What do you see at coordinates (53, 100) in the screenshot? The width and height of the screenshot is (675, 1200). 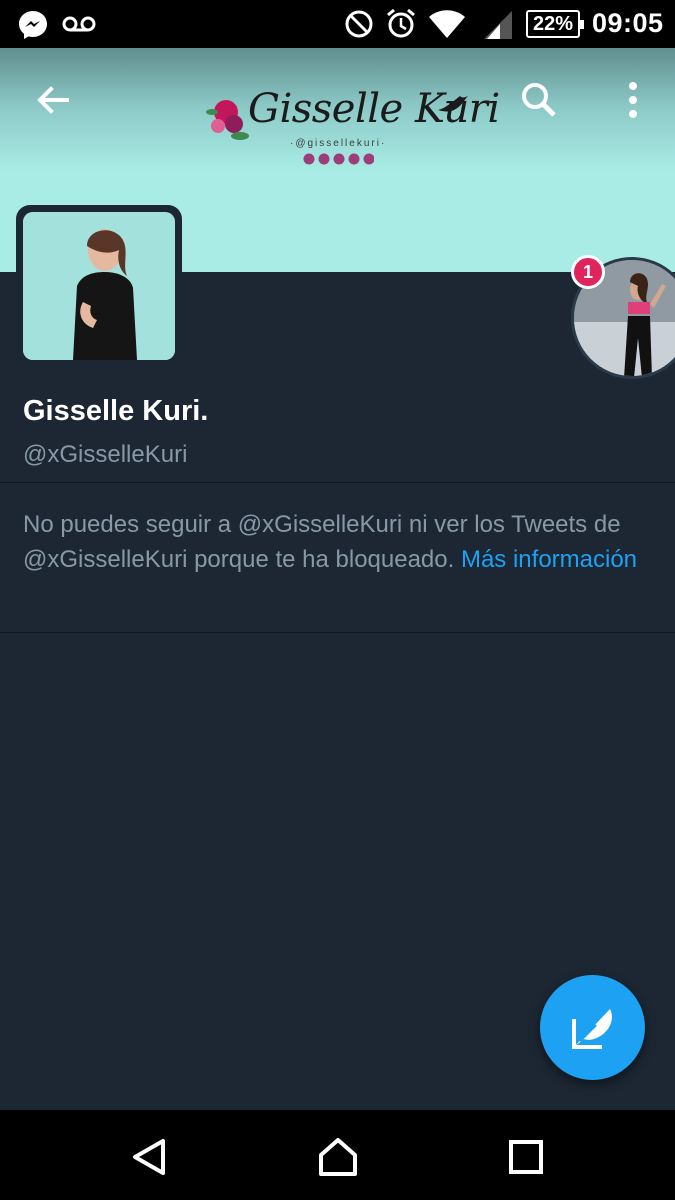 I see `back-arrow-icon` at bounding box center [53, 100].